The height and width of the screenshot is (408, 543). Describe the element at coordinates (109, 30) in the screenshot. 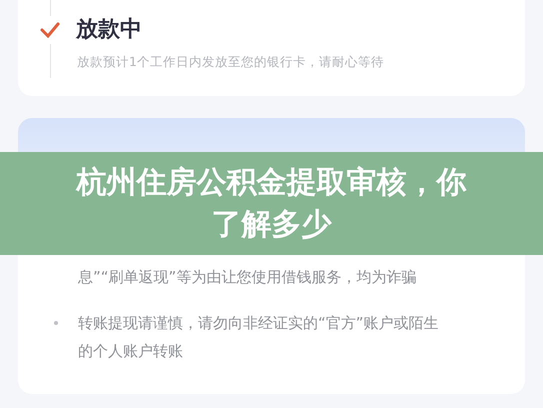

I see `status-title: 放款中` at that location.